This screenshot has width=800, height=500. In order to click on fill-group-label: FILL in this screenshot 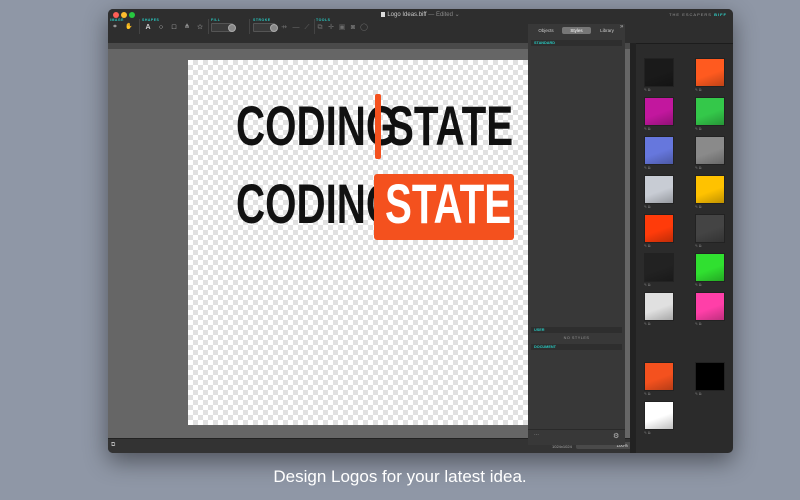, I will do `click(216, 20)`.